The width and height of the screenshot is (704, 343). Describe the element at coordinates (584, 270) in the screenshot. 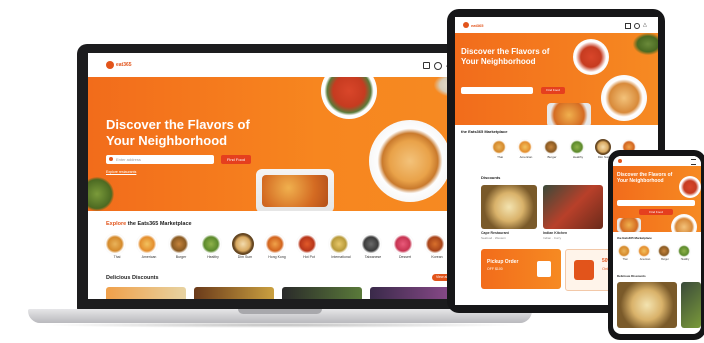

I see `gift-icon` at that location.